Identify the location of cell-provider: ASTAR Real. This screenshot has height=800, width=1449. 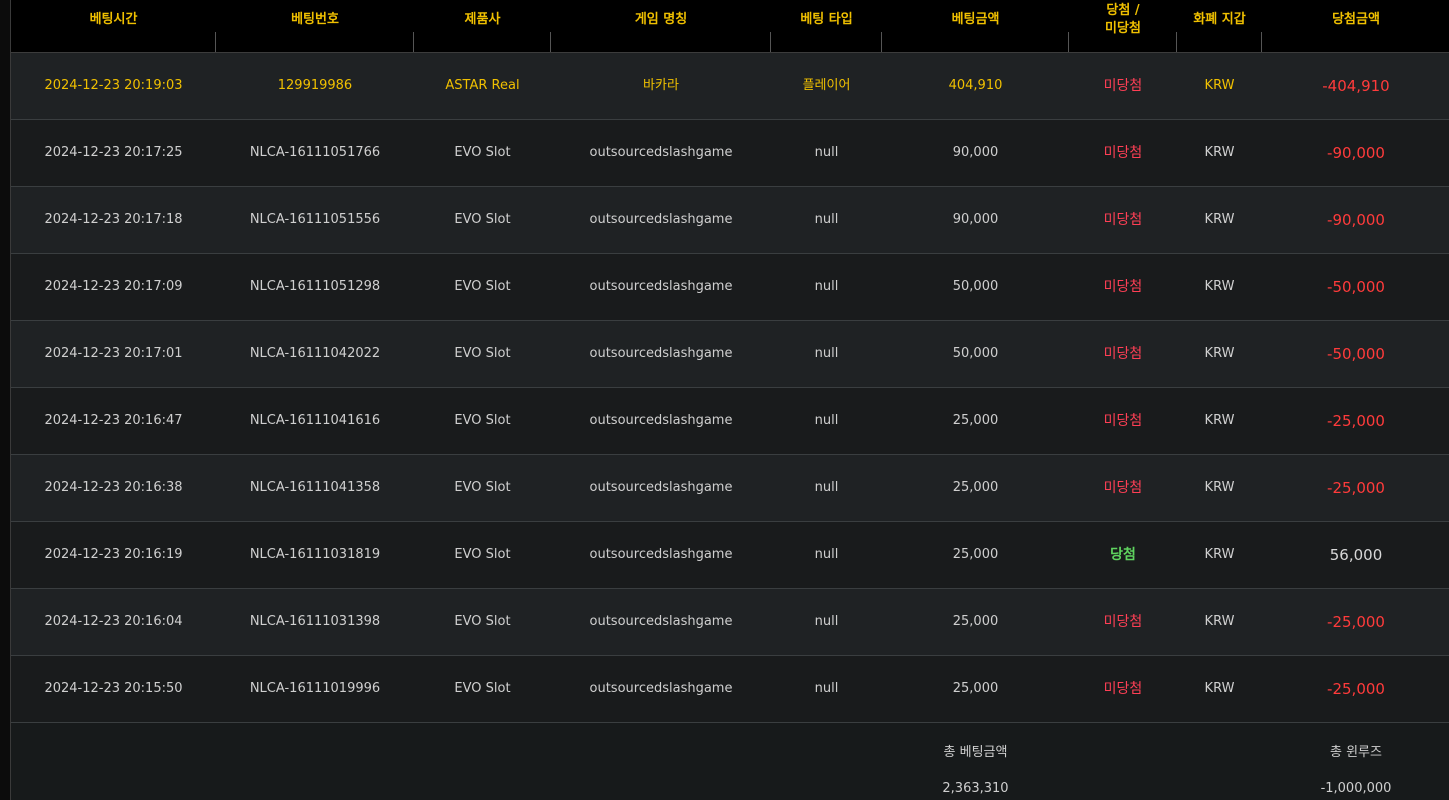
(482, 85).